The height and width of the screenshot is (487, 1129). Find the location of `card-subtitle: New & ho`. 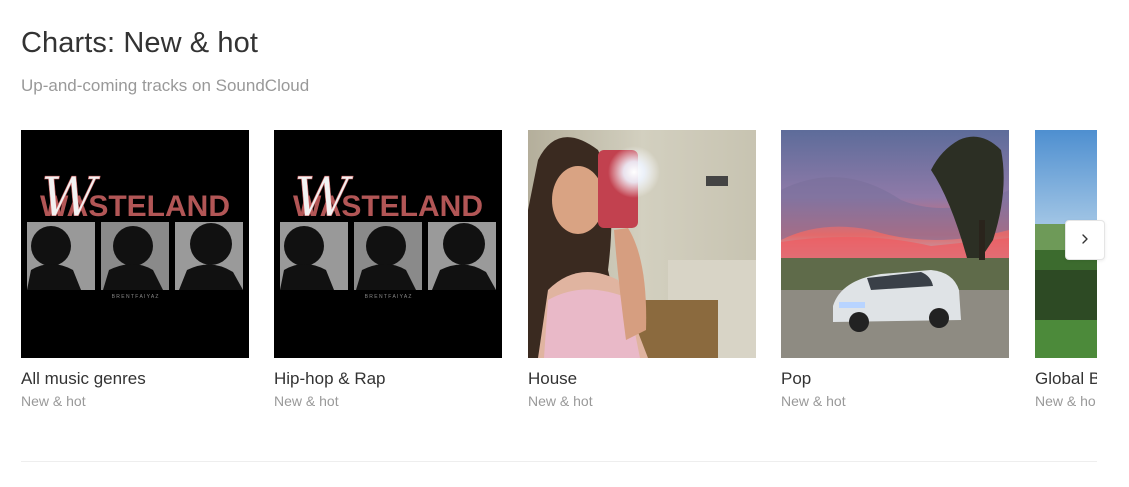

card-subtitle: New & ho is located at coordinates (1065, 401).